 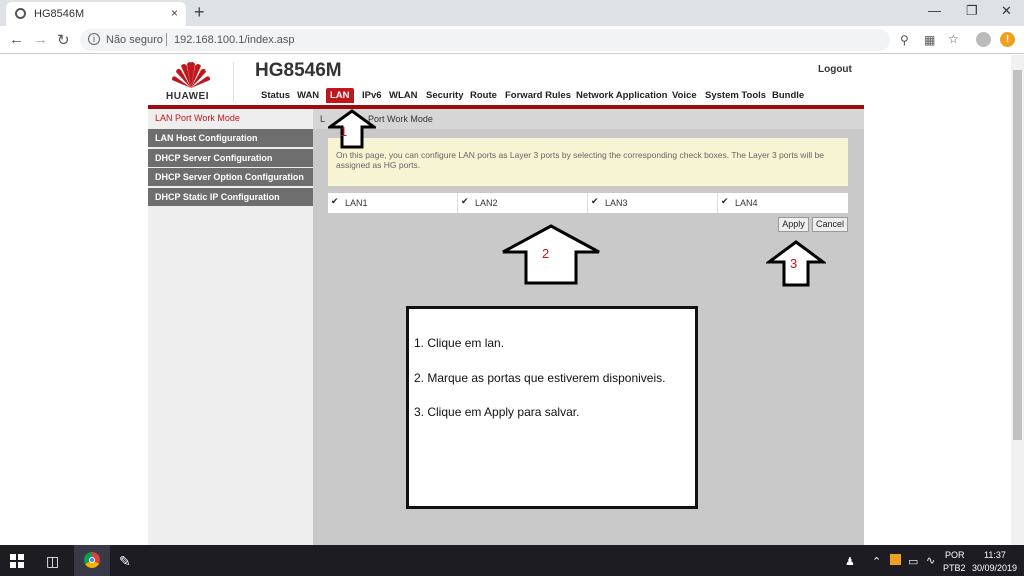 What do you see at coordinates (92, 560) in the screenshot?
I see `chrome-icon-center` at bounding box center [92, 560].